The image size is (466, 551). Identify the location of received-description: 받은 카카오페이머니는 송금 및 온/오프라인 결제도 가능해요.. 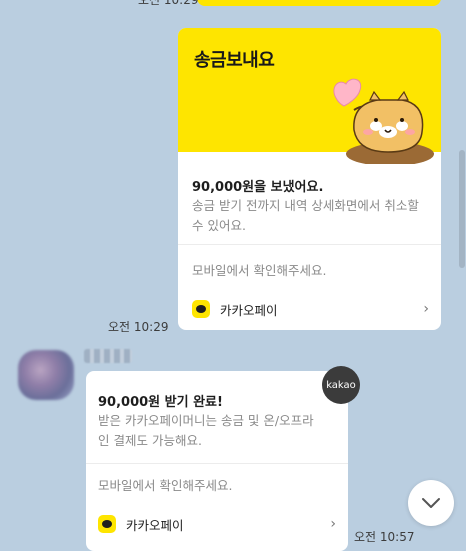
(206, 430).